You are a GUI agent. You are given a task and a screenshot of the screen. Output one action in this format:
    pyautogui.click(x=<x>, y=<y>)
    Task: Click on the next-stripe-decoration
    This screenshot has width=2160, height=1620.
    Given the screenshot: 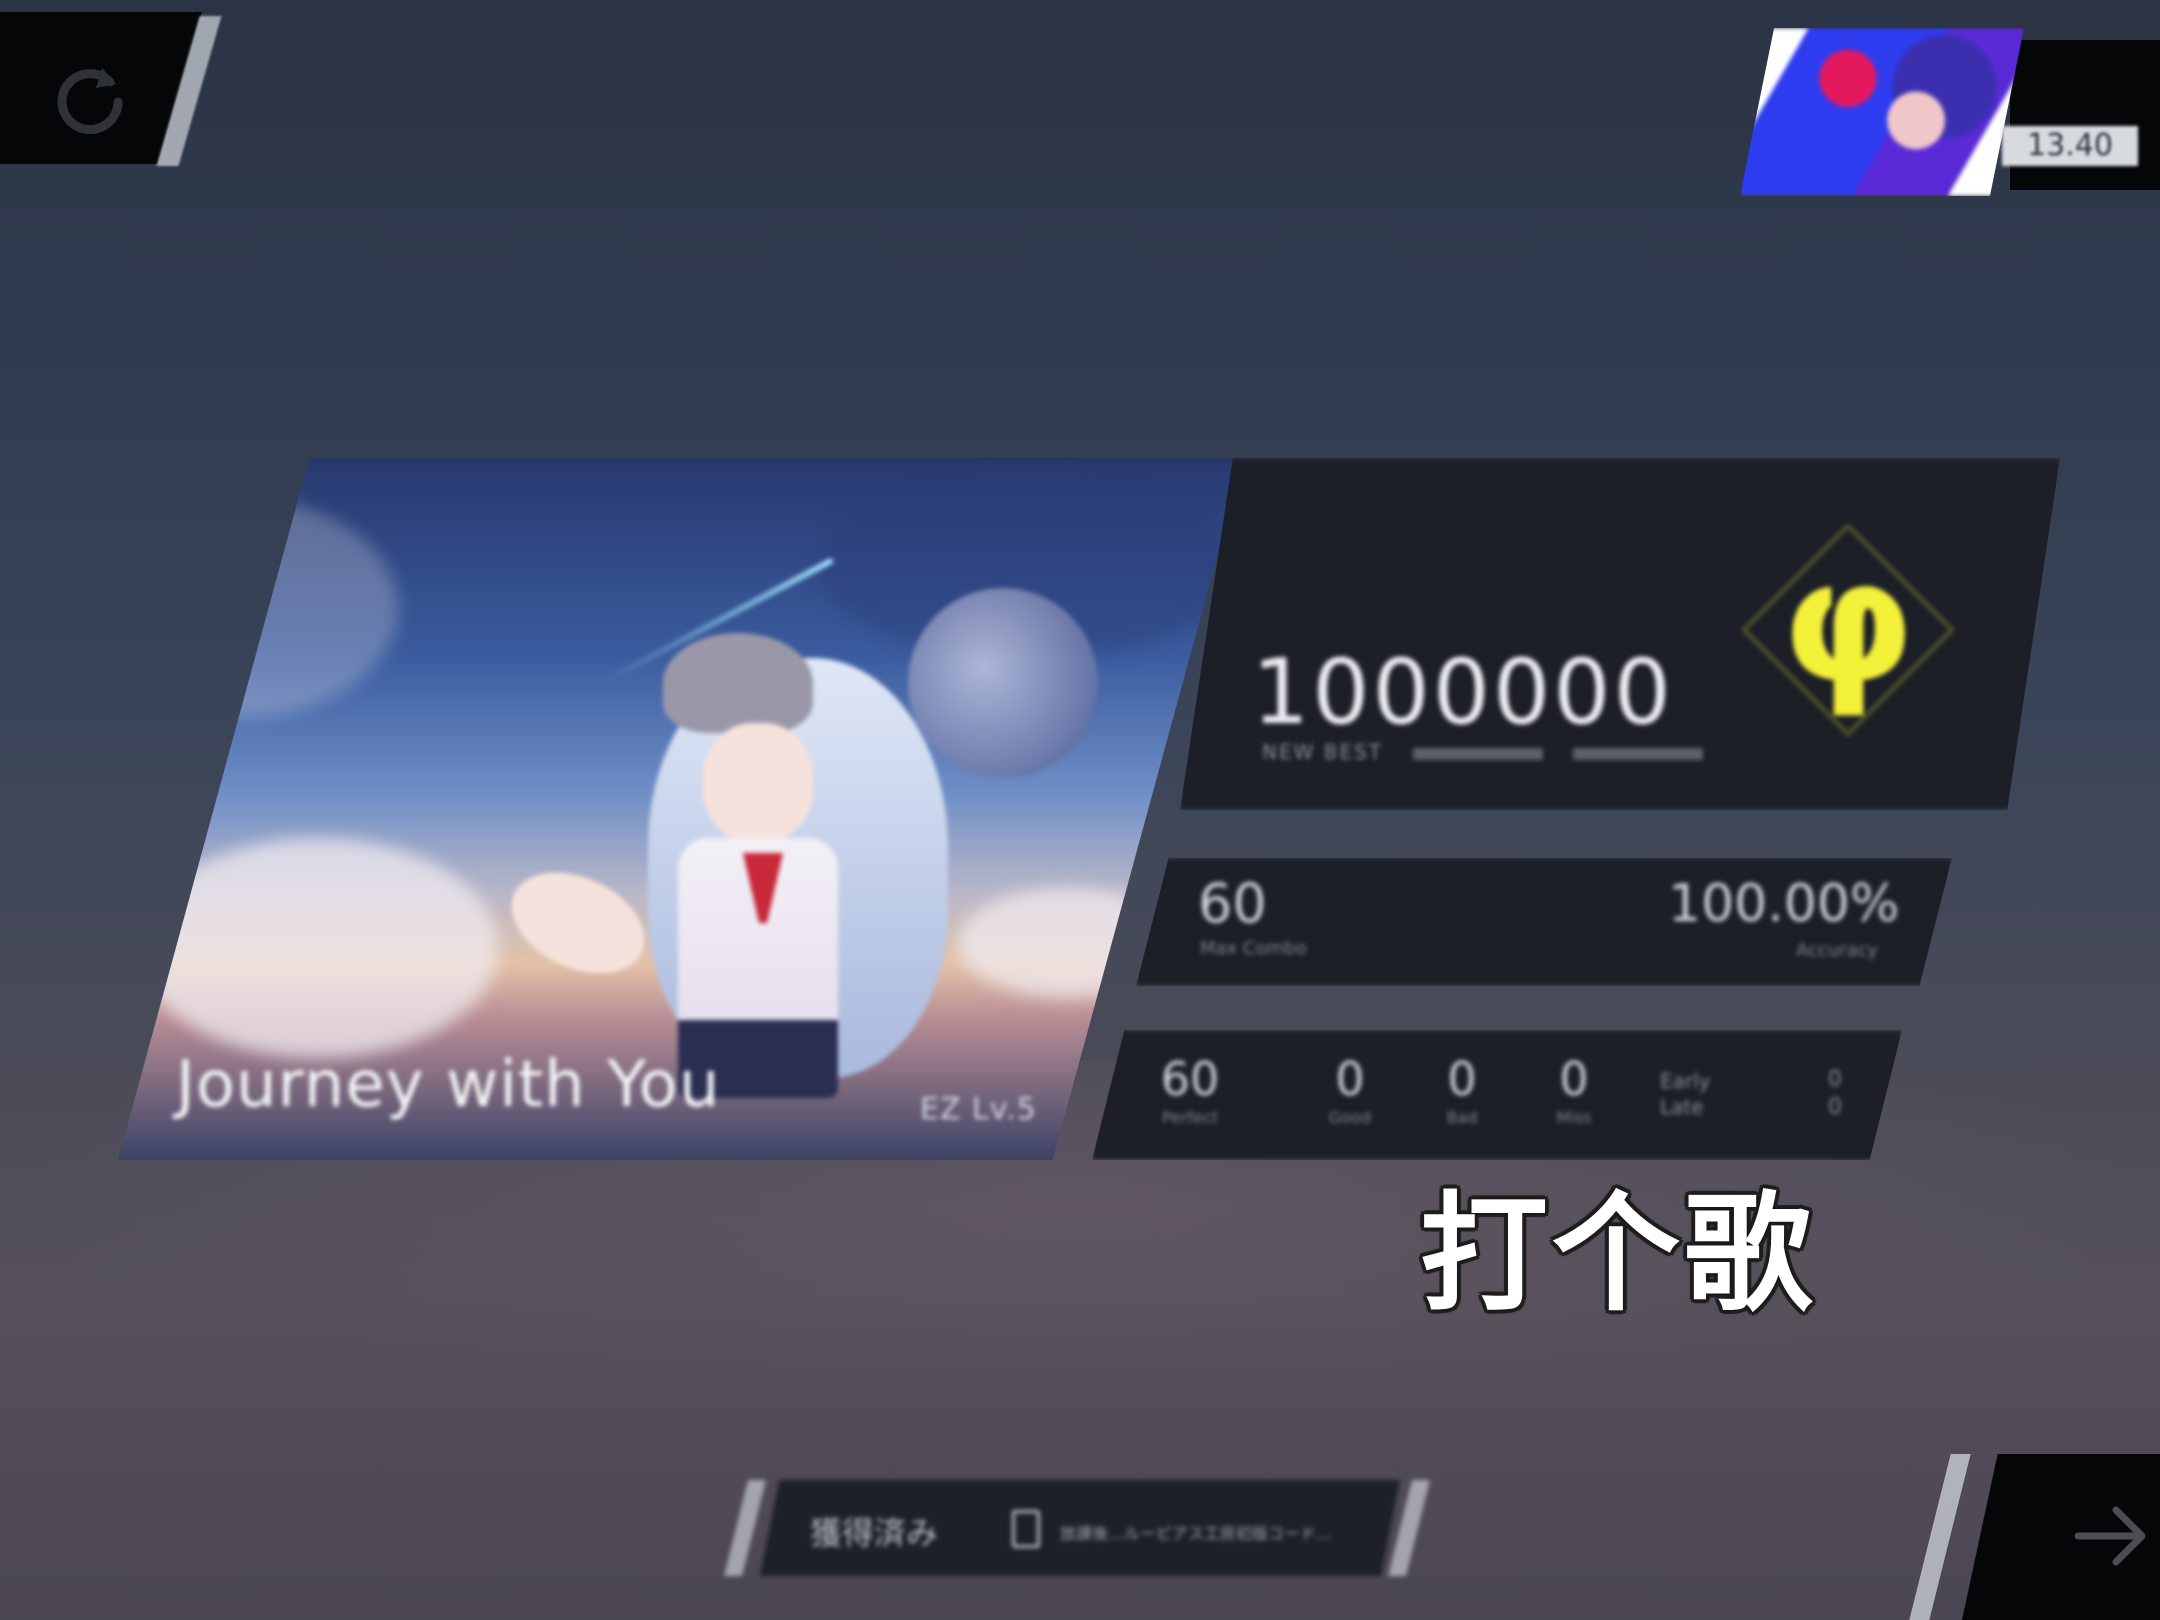 What is the action you would take?
    pyautogui.click(x=1940, y=1537)
    